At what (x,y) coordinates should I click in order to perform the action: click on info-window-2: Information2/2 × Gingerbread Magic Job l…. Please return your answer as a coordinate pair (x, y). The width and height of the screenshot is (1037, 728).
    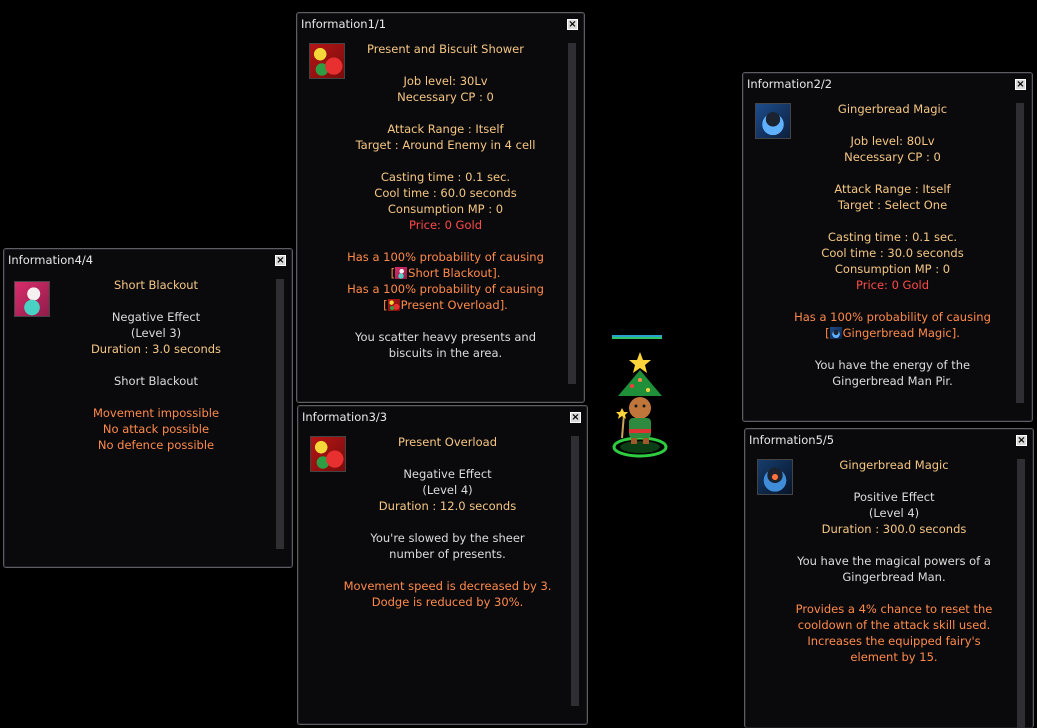
    Looking at the image, I should click on (887, 247).